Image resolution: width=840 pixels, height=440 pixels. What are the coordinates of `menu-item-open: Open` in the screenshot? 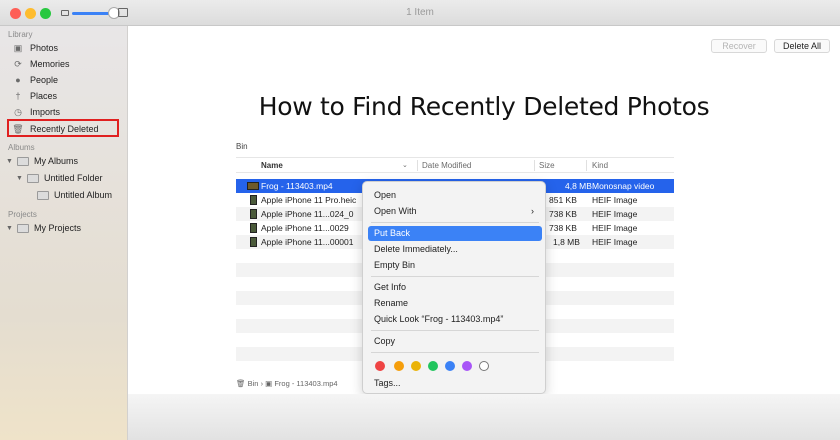 It's located at (455, 195).